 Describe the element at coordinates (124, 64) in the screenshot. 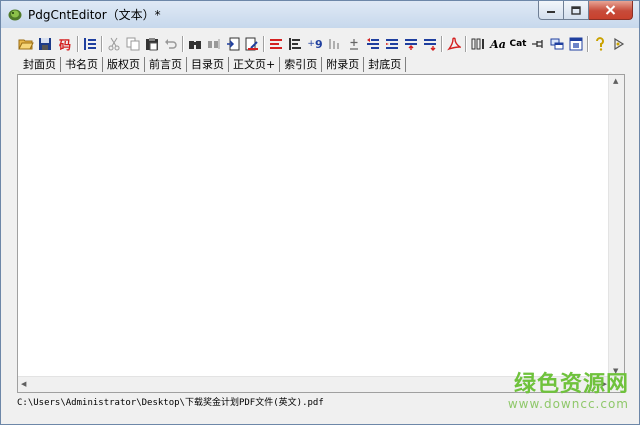

I see `tab-3: 版权页` at that location.